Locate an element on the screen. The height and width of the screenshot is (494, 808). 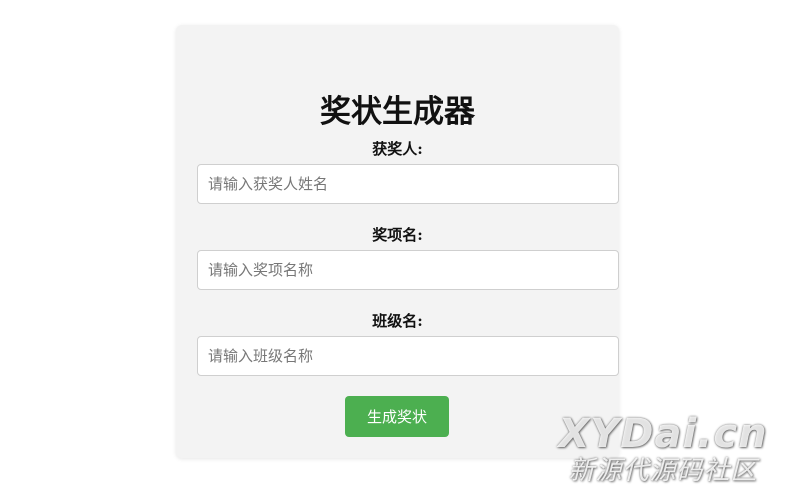
winner-name-label: 获奖人: is located at coordinates (397, 149).